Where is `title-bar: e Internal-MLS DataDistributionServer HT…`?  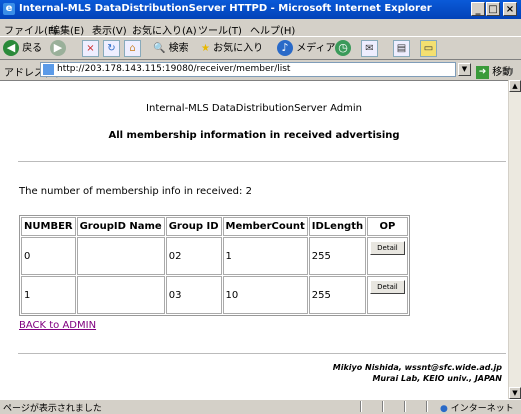
title-bar: e Internal-MLS DataDistributionServer HT… is located at coordinates (260, 9).